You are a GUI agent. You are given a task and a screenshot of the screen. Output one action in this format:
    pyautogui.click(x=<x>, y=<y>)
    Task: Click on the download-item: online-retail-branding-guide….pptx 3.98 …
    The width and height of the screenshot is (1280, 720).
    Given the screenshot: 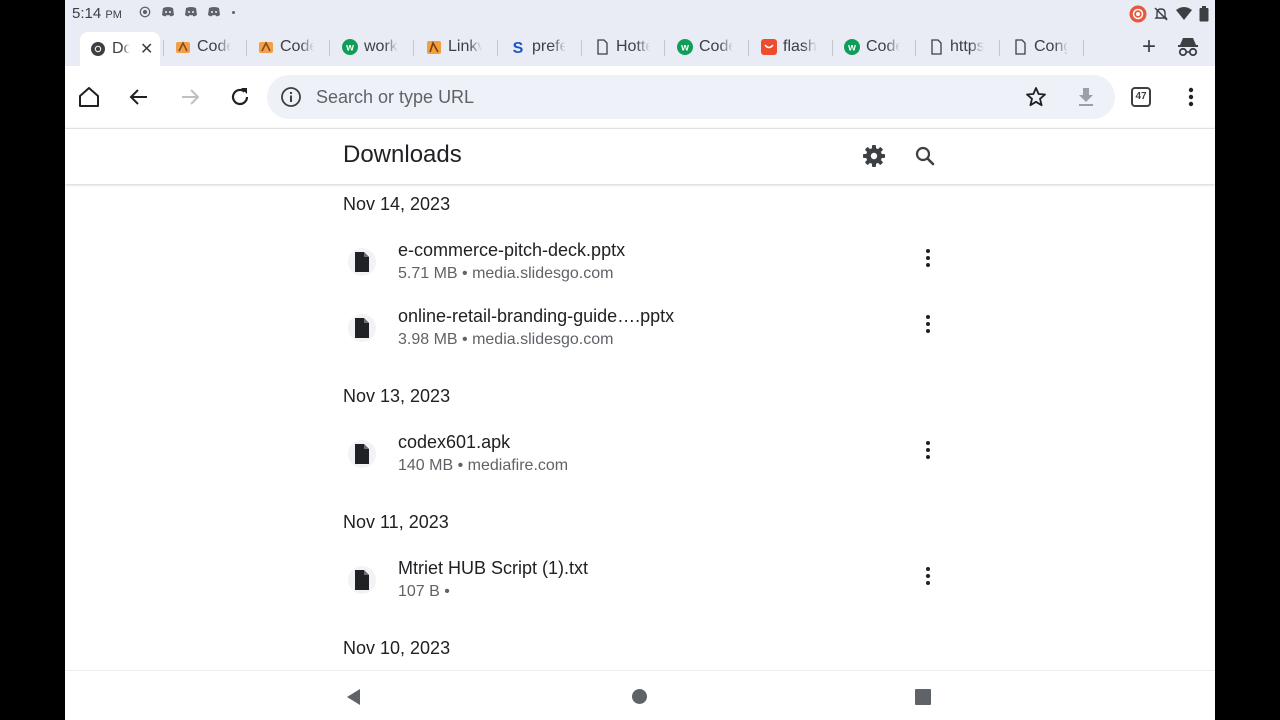 What is the action you would take?
    pyautogui.click(x=640, y=336)
    